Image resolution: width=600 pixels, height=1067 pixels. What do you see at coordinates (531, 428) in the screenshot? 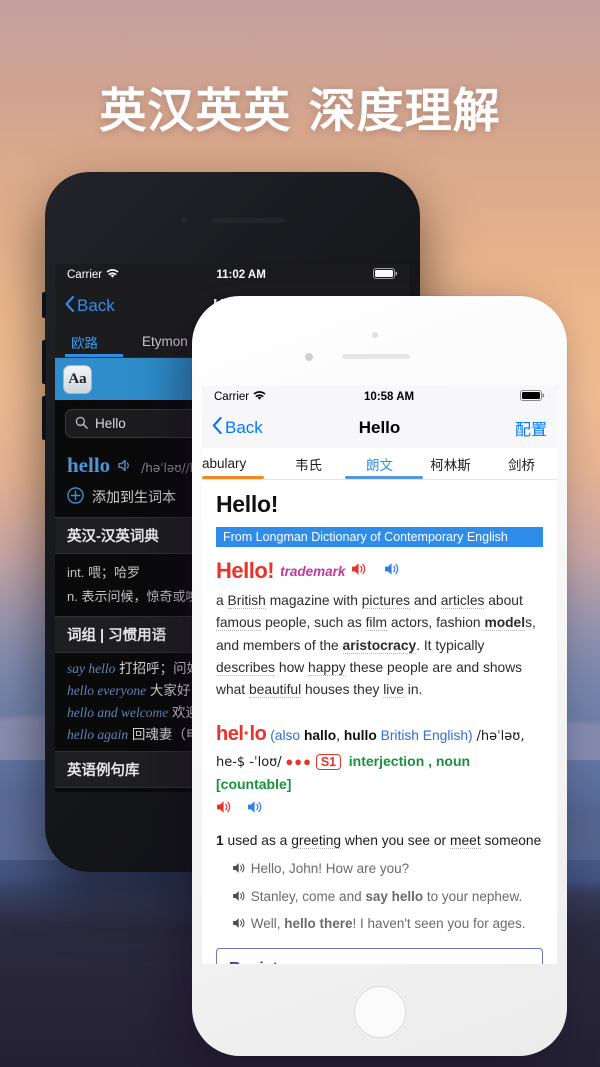
I see `config-button: 配置` at bounding box center [531, 428].